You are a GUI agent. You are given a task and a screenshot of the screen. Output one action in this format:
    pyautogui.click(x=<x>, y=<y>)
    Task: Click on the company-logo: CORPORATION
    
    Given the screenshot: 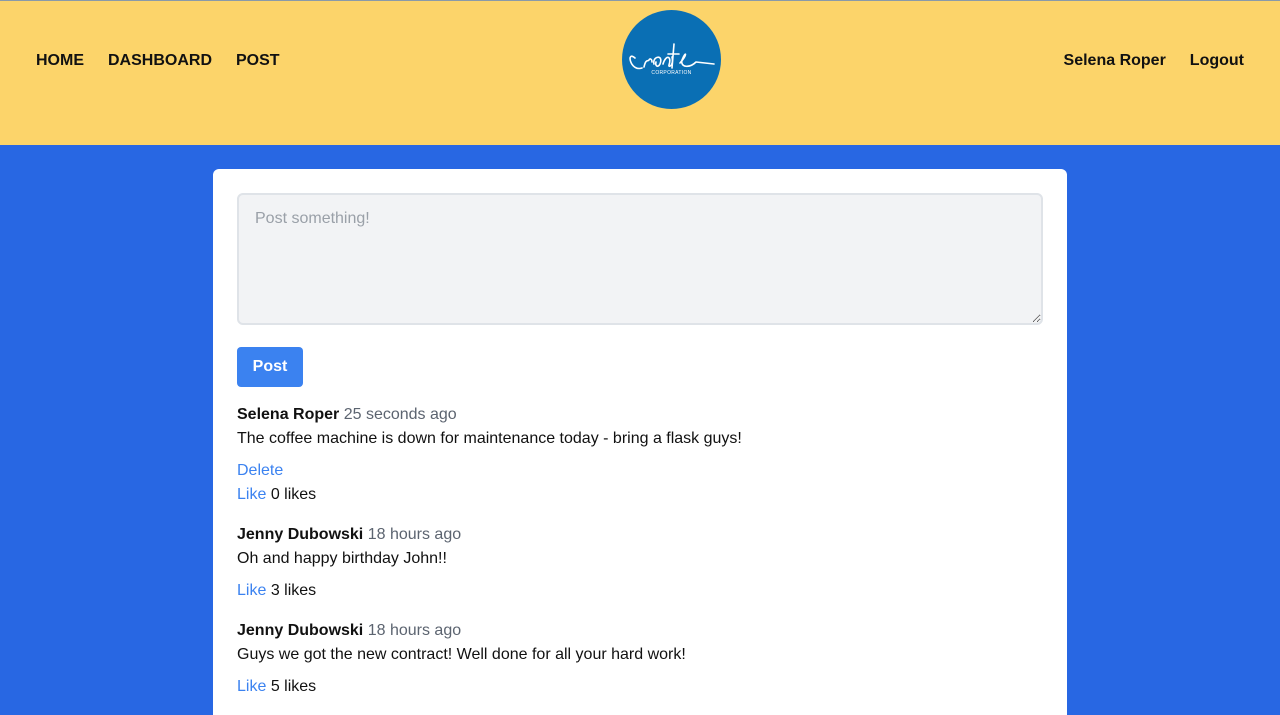 What is the action you would take?
    pyautogui.click(x=671, y=59)
    